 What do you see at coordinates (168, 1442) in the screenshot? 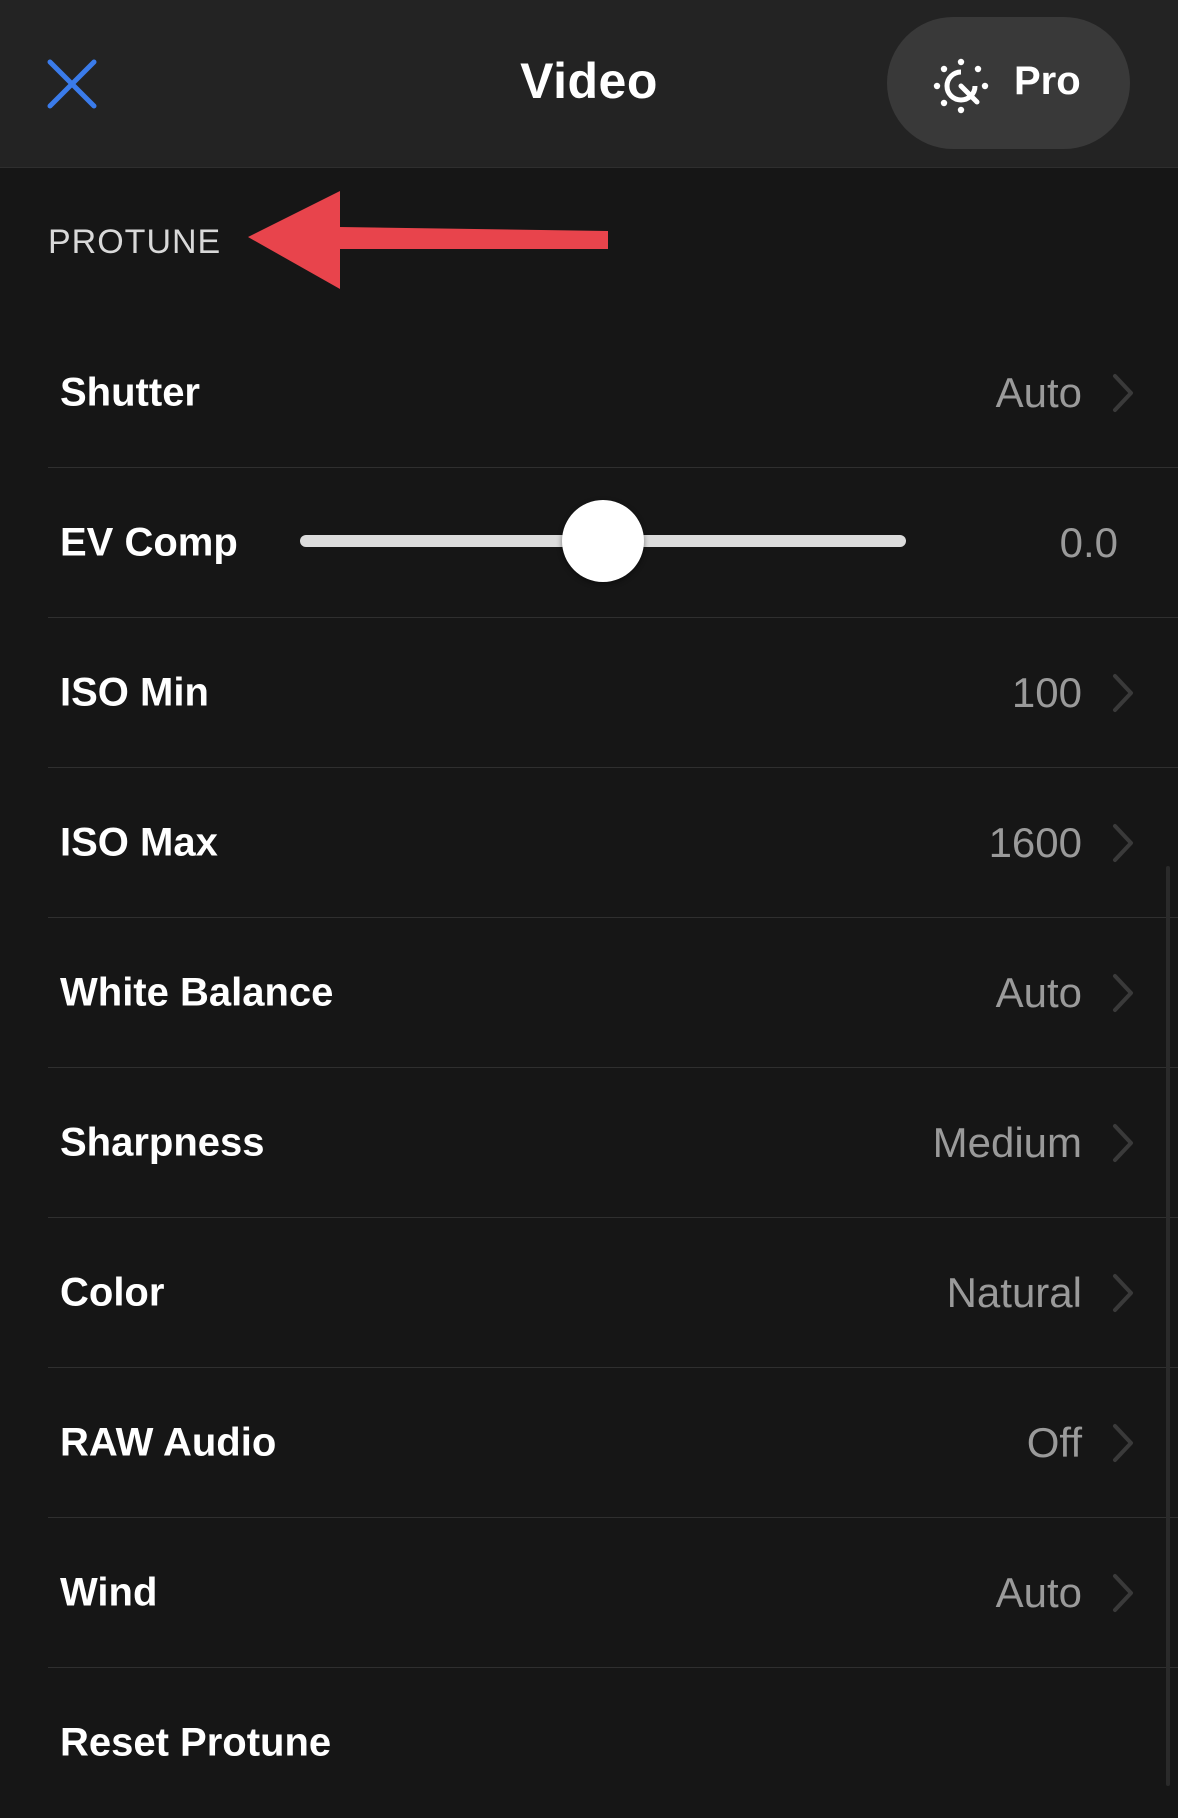
I see `setting-label: RAW Audio` at bounding box center [168, 1442].